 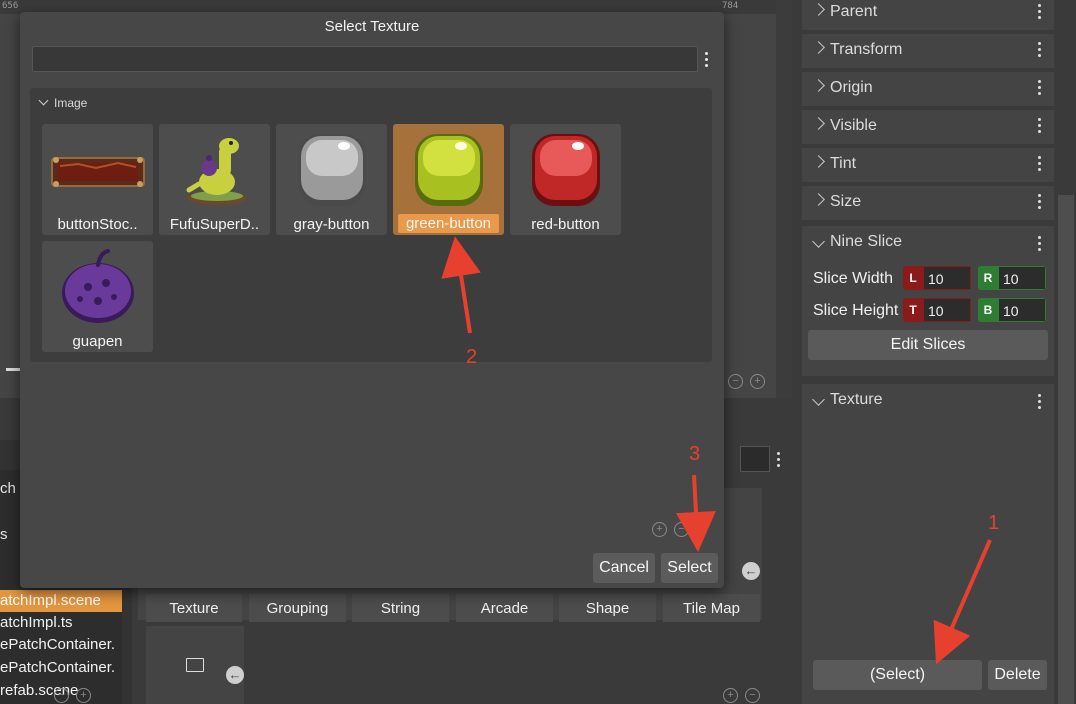 I want to click on annotation-step-2: 2, so click(x=472, y=357).